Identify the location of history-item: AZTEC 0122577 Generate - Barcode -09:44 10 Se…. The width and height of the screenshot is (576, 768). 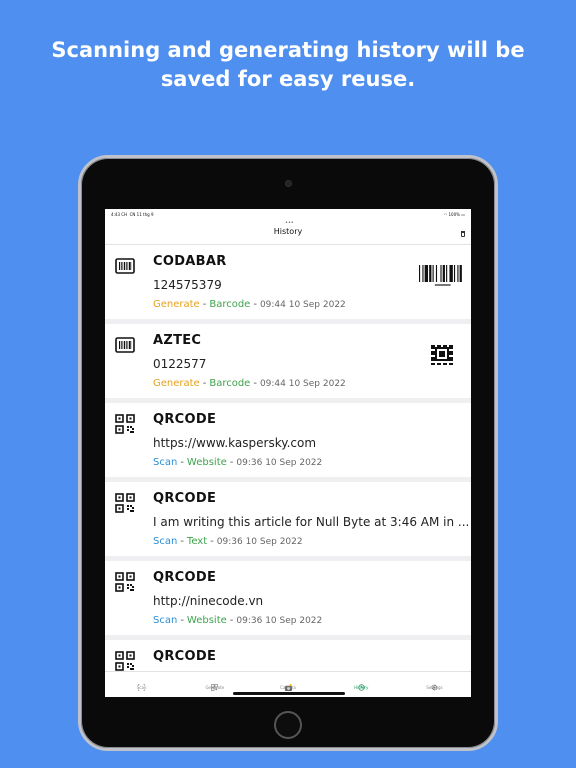
(288, 361).